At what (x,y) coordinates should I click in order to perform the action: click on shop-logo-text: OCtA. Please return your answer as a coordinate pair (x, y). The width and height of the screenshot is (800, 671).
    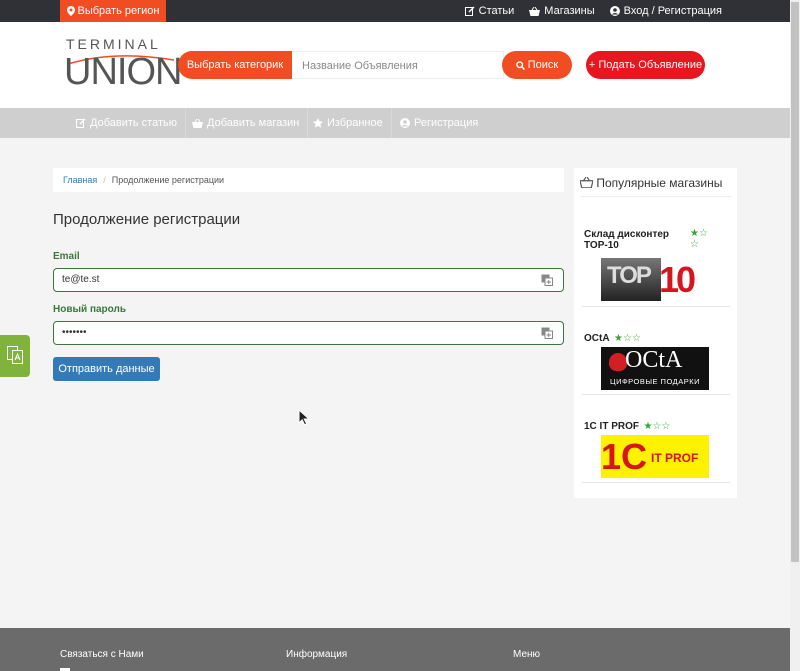
    Looking at the image, I should click on (654, 360).